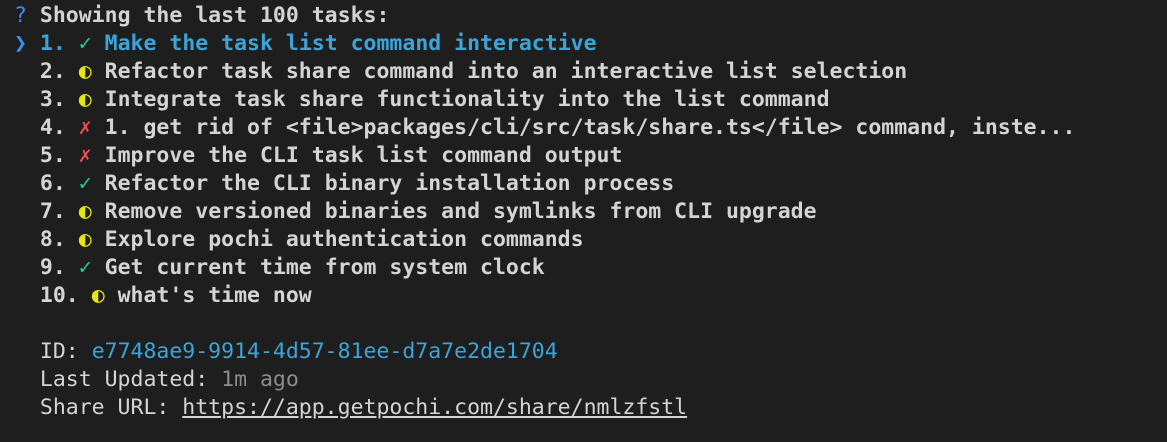 This screenshot has width=1167, height=442. What do you see at coordinates (363, 155) in the screenshot?
I see `task-title: Improve the CLI task list command output` at bounding box center [363, 155].